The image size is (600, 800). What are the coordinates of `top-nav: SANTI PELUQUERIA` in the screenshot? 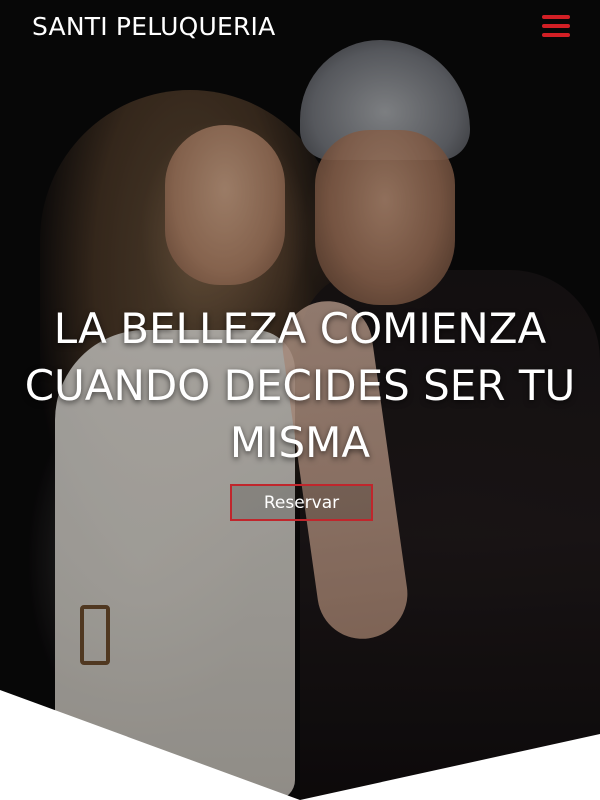 It's located at (300, 26).